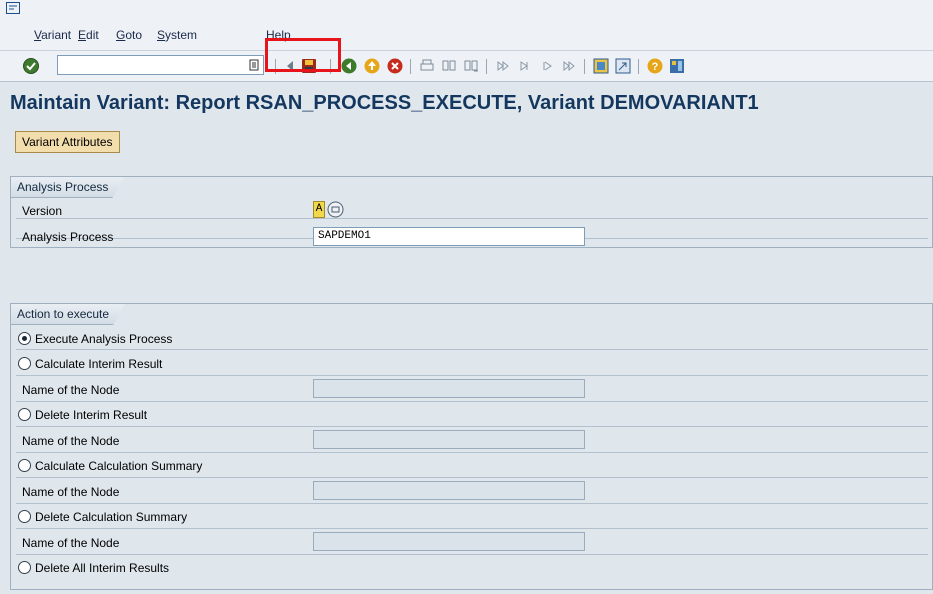 This screenshot has height=594, width=933. I want to click on radio-delete-interim: Delete Interim Result, so click(82, 415).